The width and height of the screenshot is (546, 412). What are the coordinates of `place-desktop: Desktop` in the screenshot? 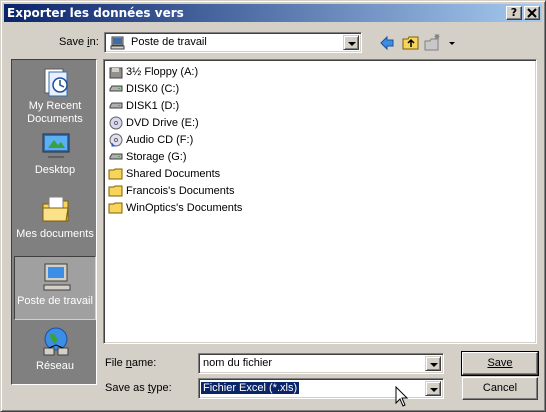 It's located at (55, 158).